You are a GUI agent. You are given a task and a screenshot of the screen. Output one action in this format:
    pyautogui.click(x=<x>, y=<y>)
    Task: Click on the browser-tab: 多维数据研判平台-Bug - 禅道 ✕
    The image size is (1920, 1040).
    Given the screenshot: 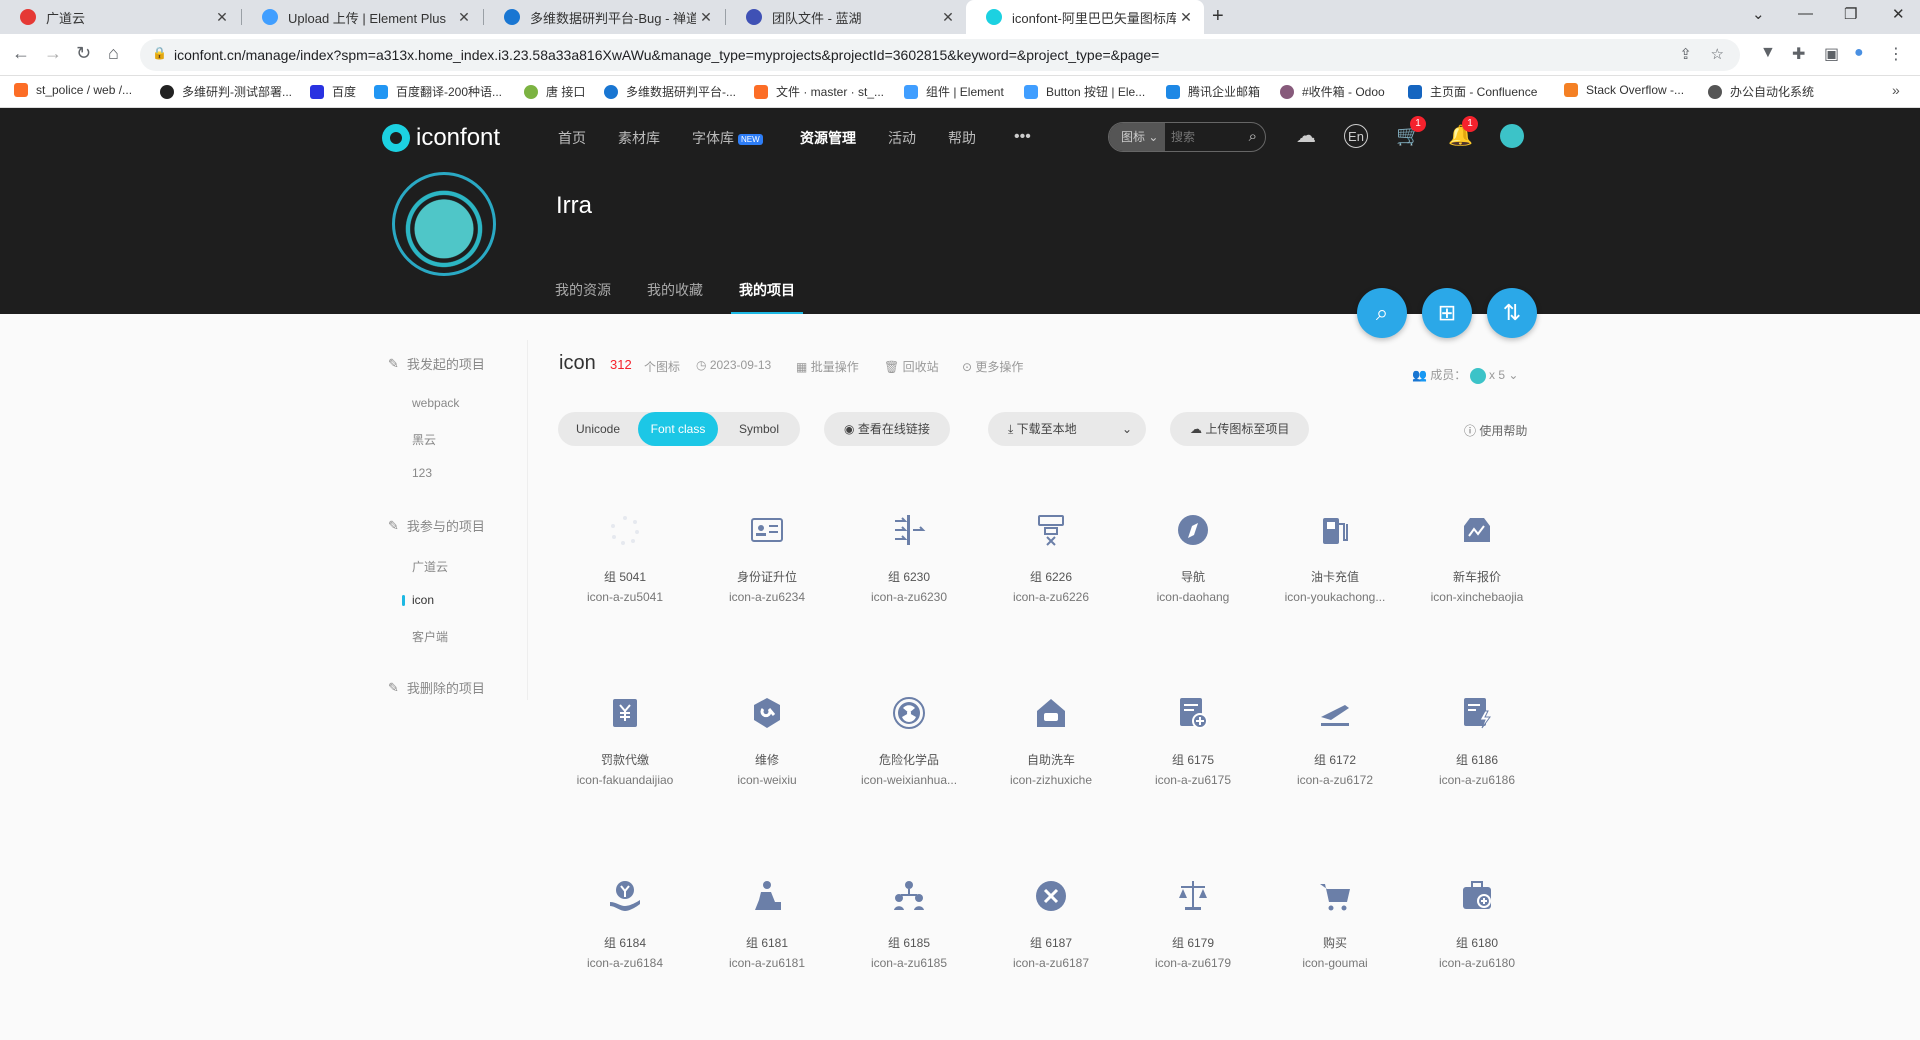 What is the action you would take?
    pyautogui.click(x=604, y=17)
    